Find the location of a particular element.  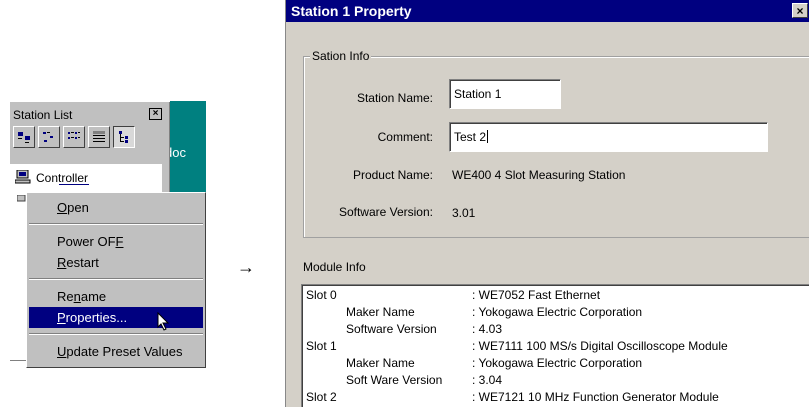

module-info-key: Soft Ware Version is located at coordinates (394, 380).